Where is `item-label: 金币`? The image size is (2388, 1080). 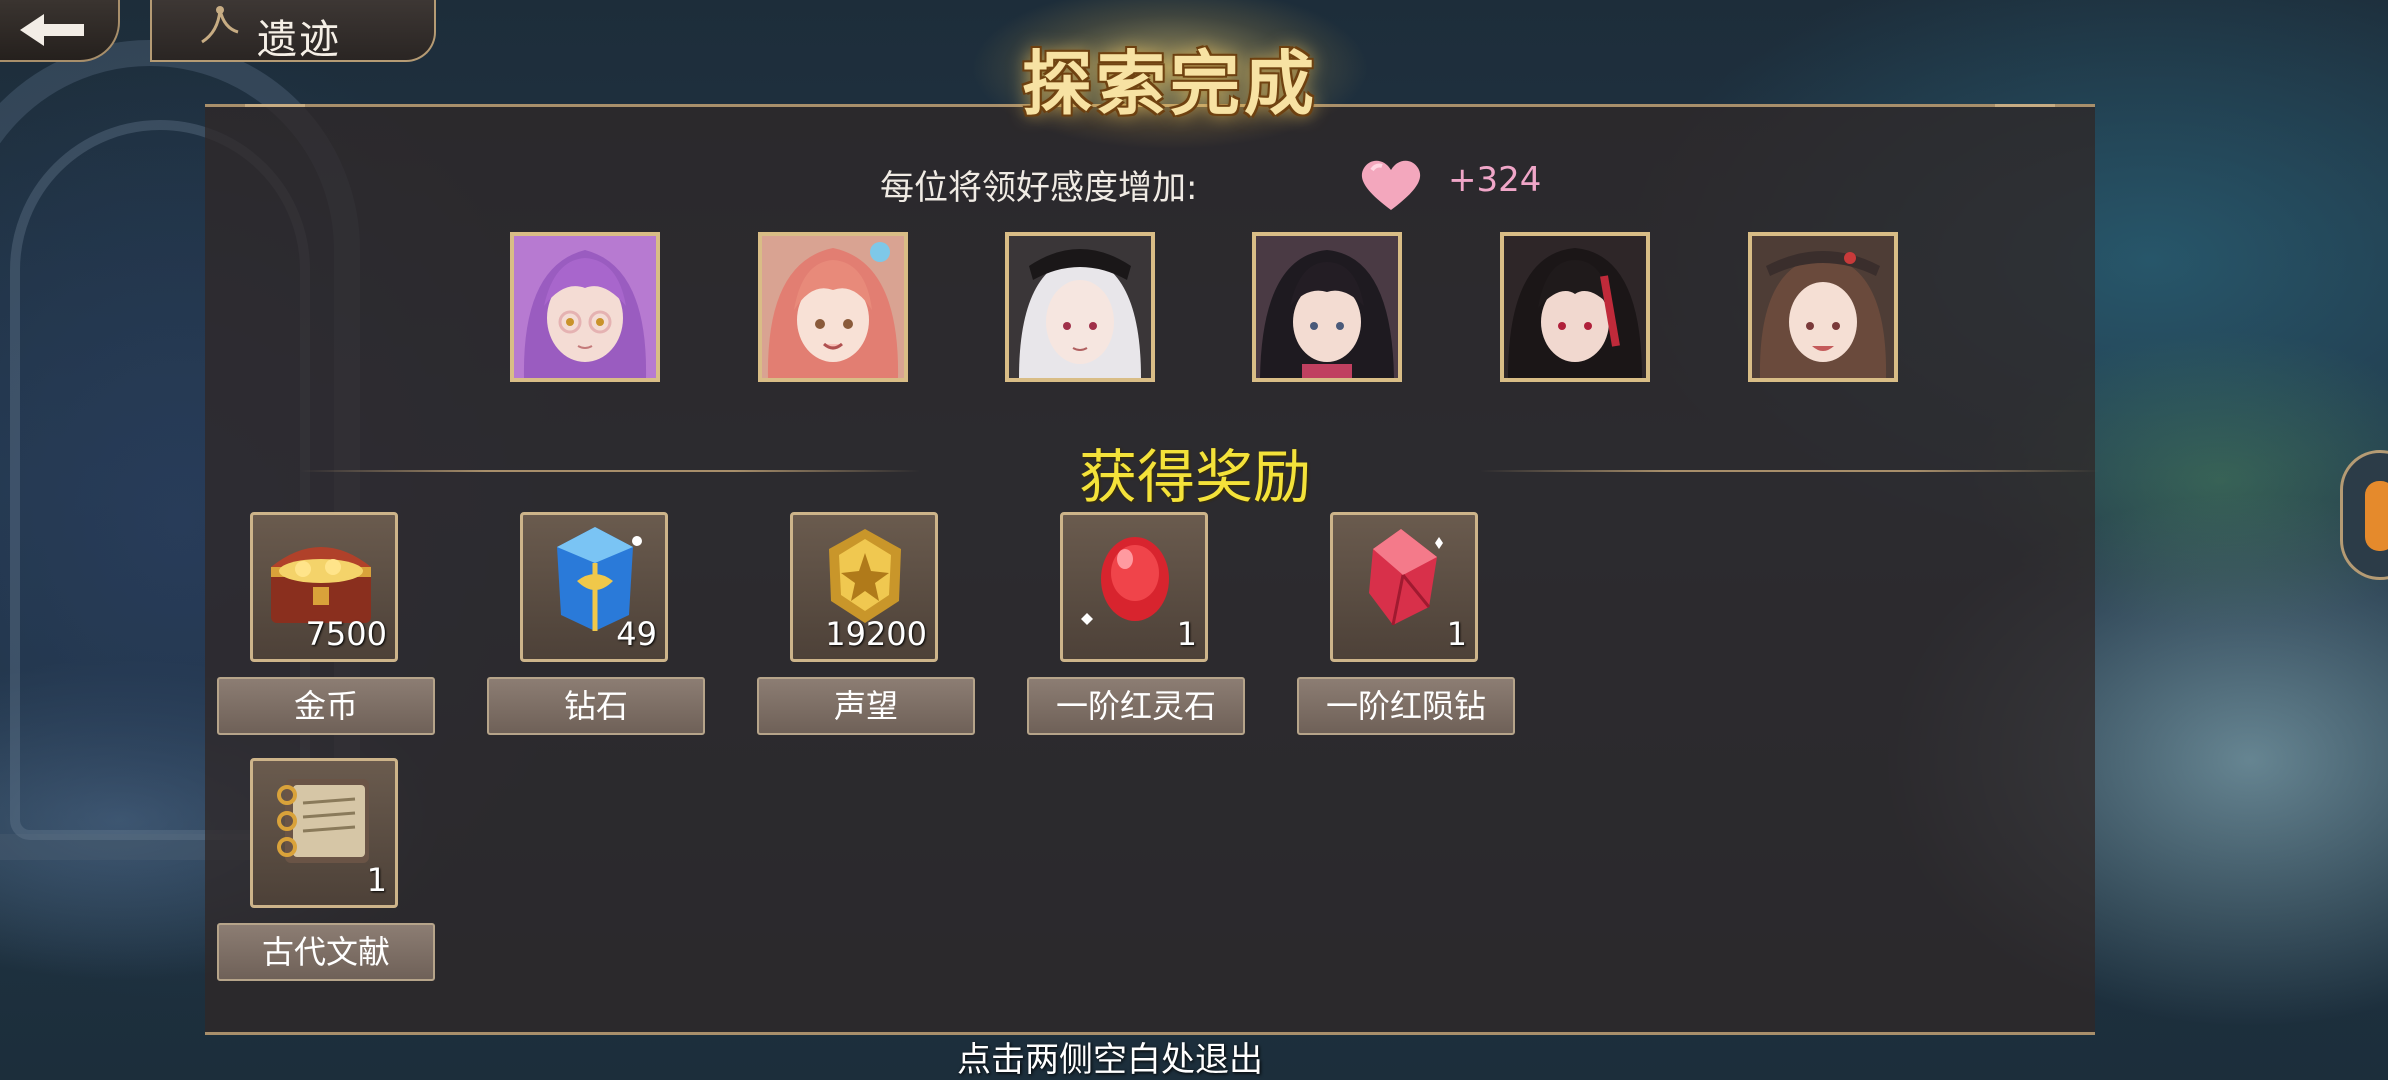
item-label: 金币 is located at coordinates (326, 706).